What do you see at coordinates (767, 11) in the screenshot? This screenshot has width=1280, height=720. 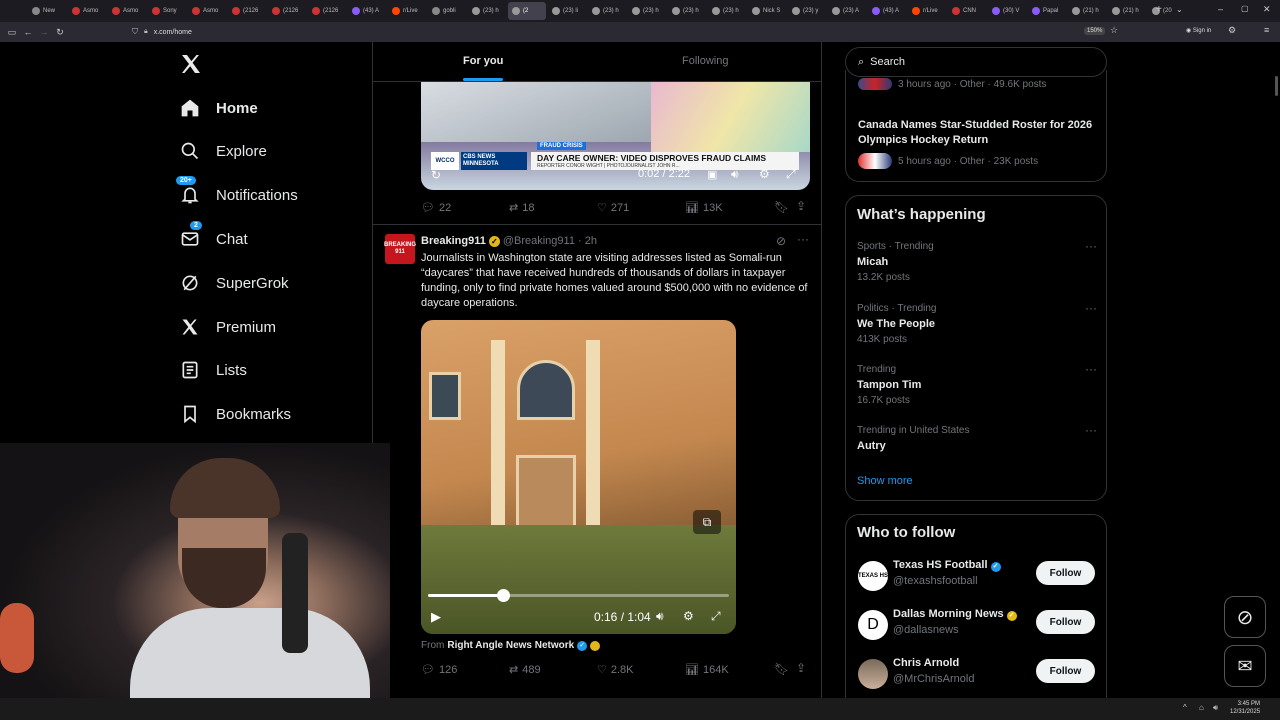 I see `browser-tab: Nick S` at bounding box center [767, 11].